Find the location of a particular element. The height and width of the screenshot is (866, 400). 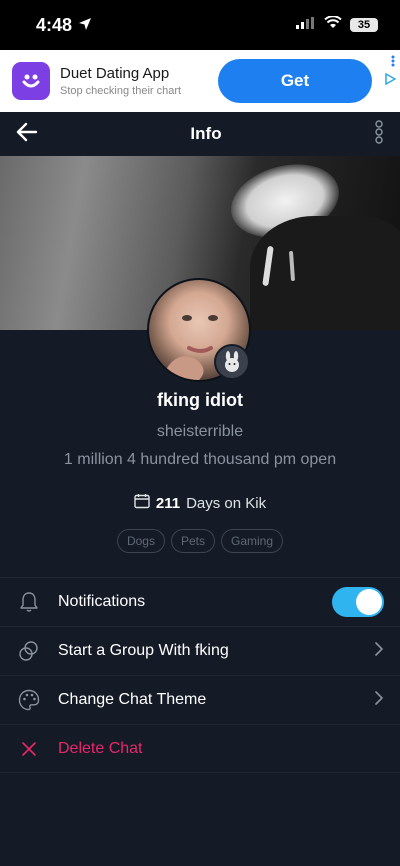

toggle-knob is located at coordinates (369, 602).